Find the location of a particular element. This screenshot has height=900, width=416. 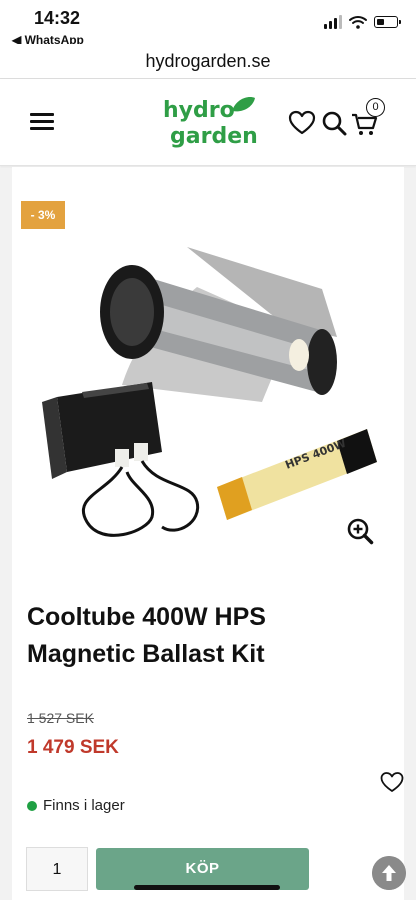

in-stock-dot-icon is located at coordinates (32, 805).